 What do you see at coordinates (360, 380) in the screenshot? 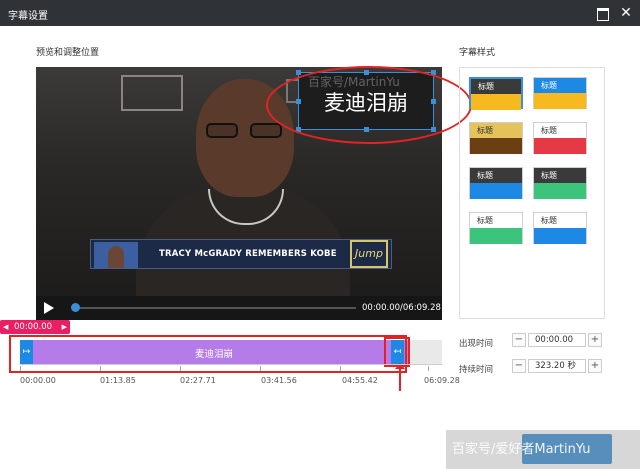
I see `ruler-tick-label: 04:55.42` at bounding box center [360, 380].